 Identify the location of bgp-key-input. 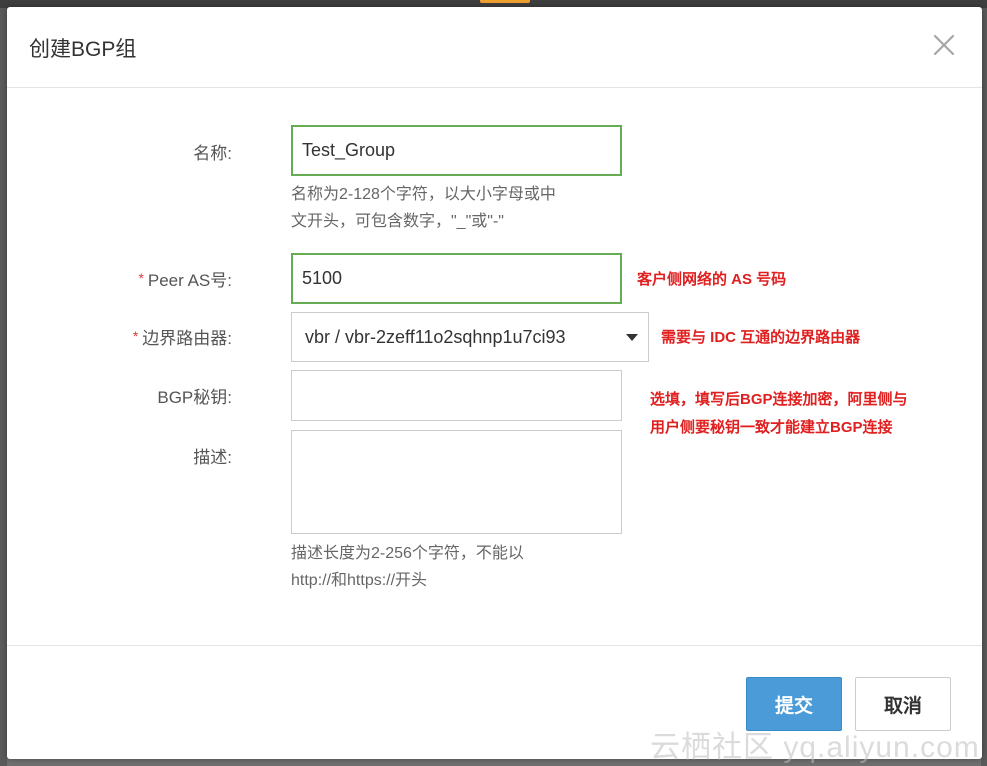
(456, 395).